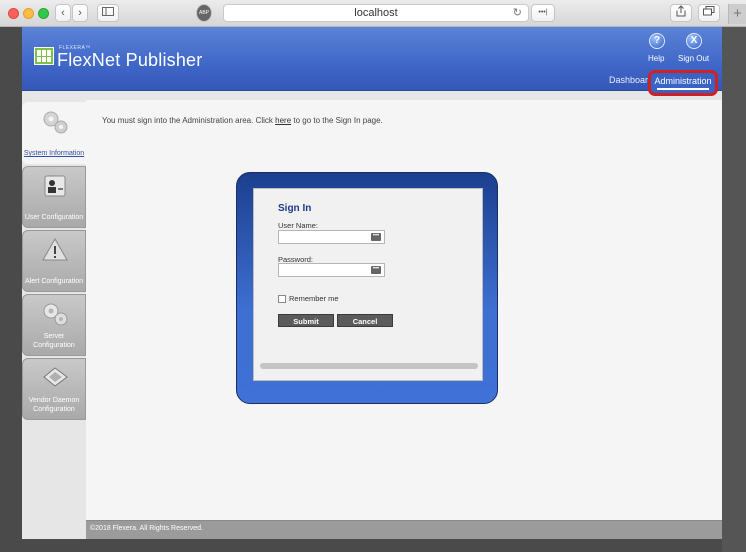  Describe the element at coordinates (306, 320) in the screenshot. I see `submit-button: Submit` at that location.